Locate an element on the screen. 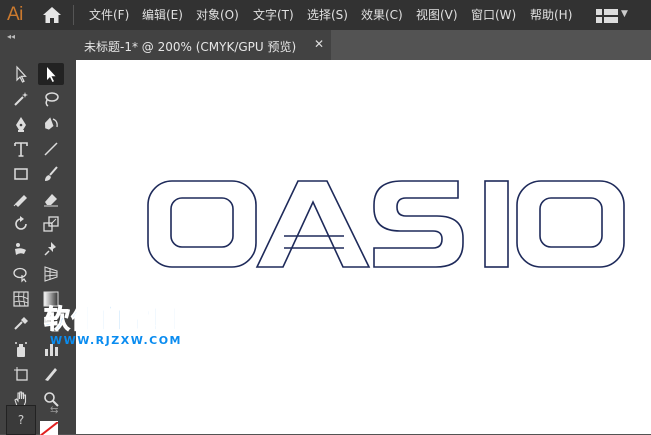 The height and width of the screenshot is (435, 651). close-icon: ✕ is located at coordinates (319, 44).